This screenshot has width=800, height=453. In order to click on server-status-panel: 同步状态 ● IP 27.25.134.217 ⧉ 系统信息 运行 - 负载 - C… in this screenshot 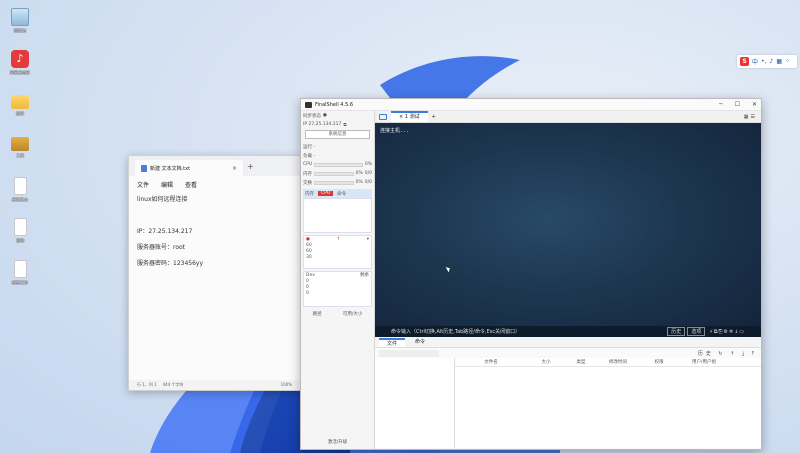, I will do `click(338, 280)`.